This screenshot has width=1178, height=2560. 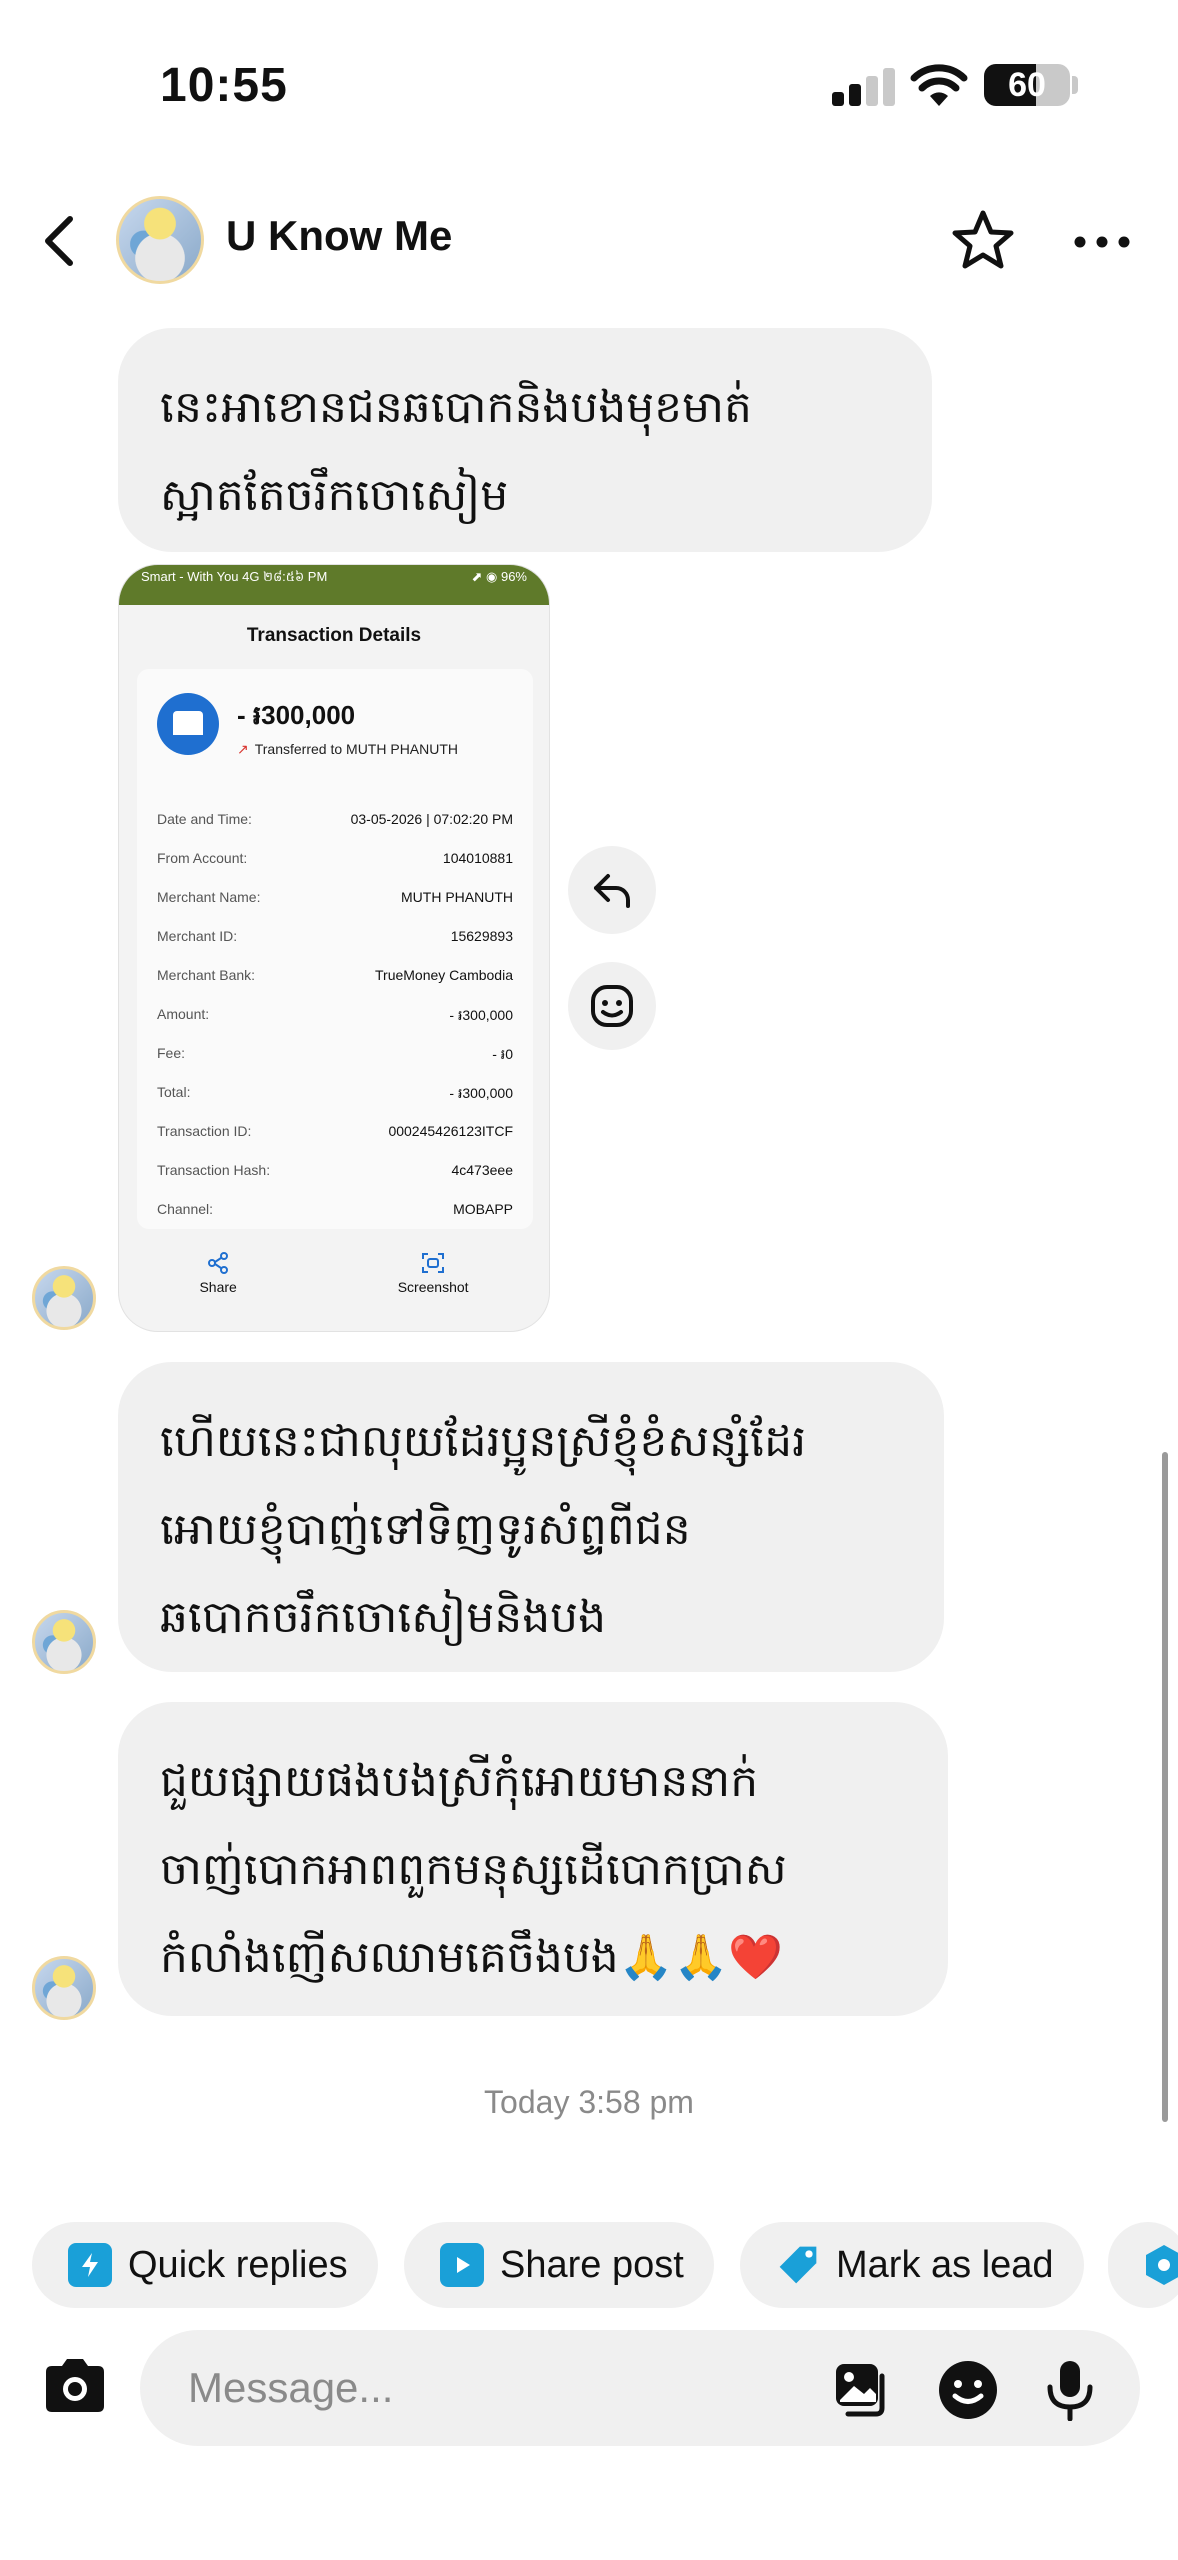 I want to click on reply-button, so click(x=612, y=890).